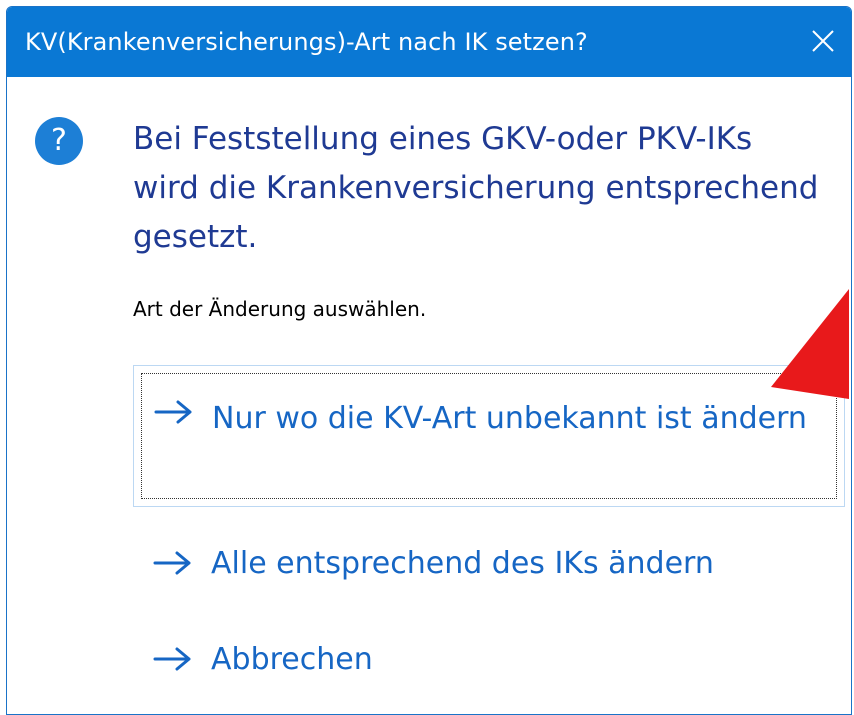 The height and width of the screenshot is (715, 854). What do you see at coordinates (489, 661) in the screenshot?
I see `command-link-cancel: Abbrechen` at bounding box center [489, 661].